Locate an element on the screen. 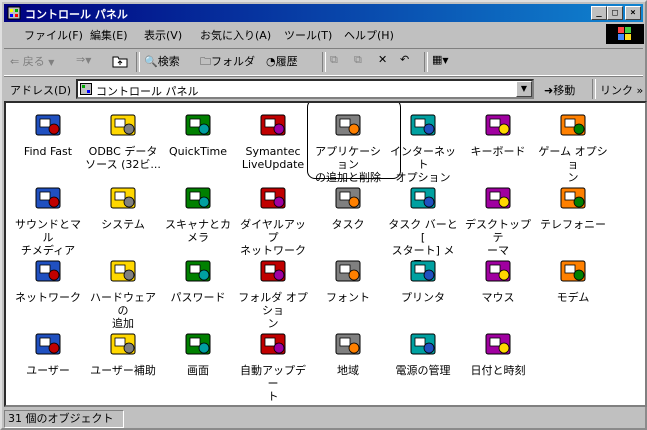  control-panel-item: 画面 is located at coordinates (198, 352).